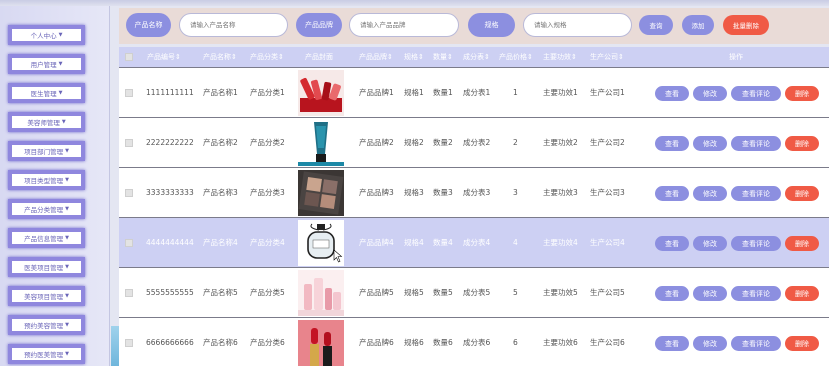 Image resolution: width=829 pixels, height=366 pixels. I want to click on sidebar-item-product-info: 产品信息管理 ▼, so click(46, 238).